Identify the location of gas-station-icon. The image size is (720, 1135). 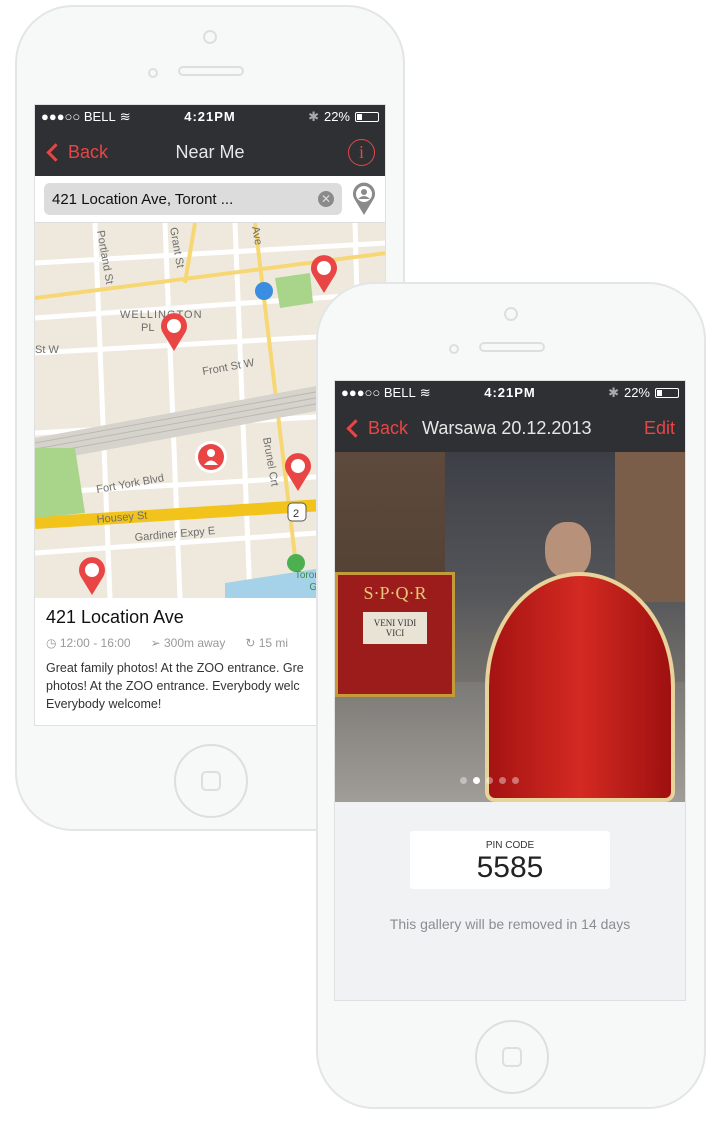
(264, 291).